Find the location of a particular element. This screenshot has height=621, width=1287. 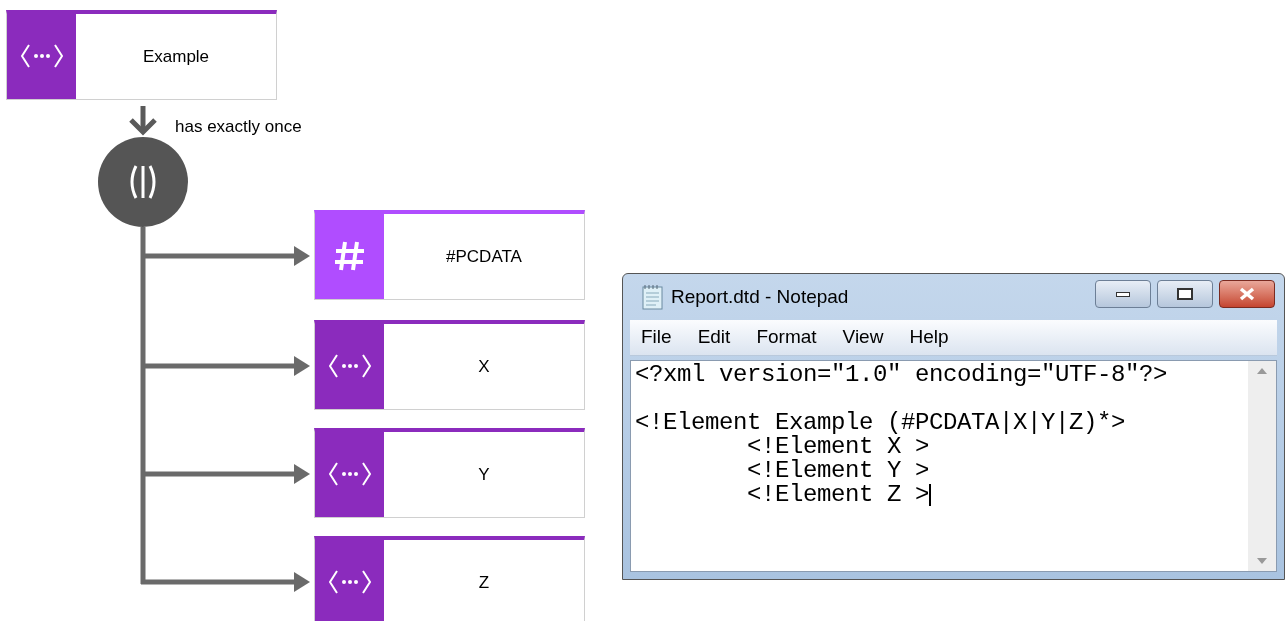

minimize-icon is located at coordinates (1123, 294).